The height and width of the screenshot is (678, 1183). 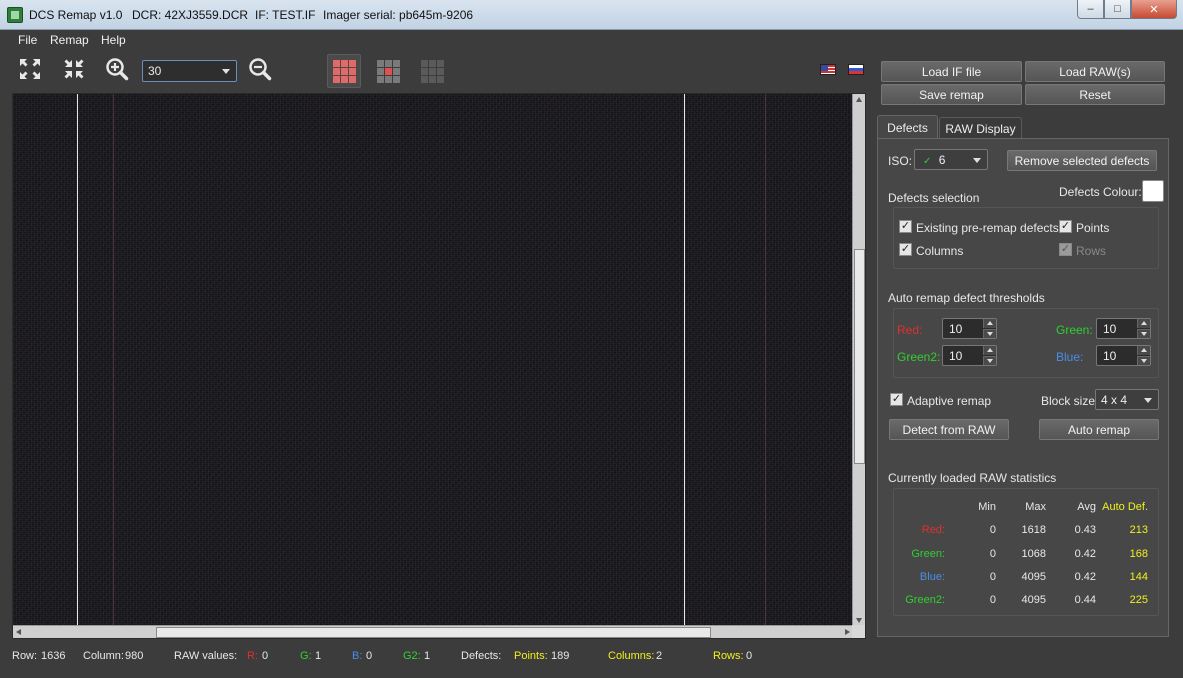 I want to click on imager-title: Imager serial: pb645m-9206, so click(x=398, y=15).